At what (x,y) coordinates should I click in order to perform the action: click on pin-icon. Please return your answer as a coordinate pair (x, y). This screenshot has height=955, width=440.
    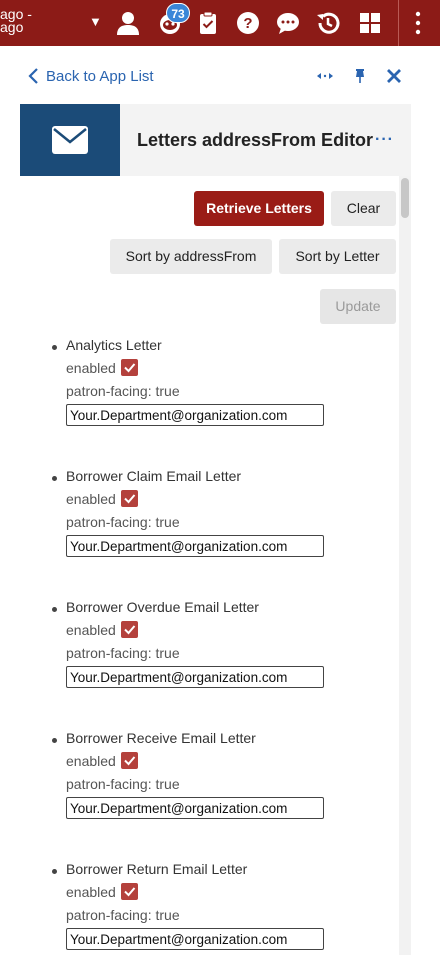
    Looking at the image, I should click on (360, 76).